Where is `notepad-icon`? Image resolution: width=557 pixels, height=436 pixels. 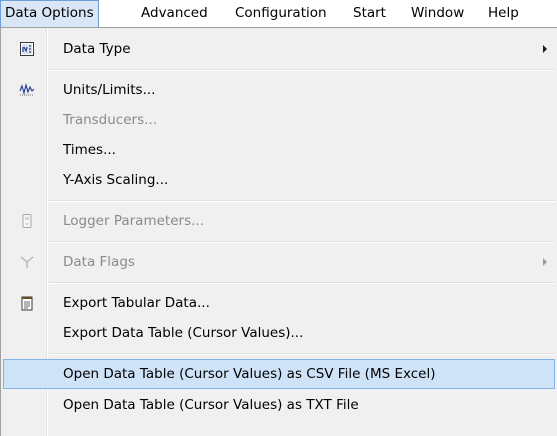
notepad-icon is located at coordinates (27, 303).